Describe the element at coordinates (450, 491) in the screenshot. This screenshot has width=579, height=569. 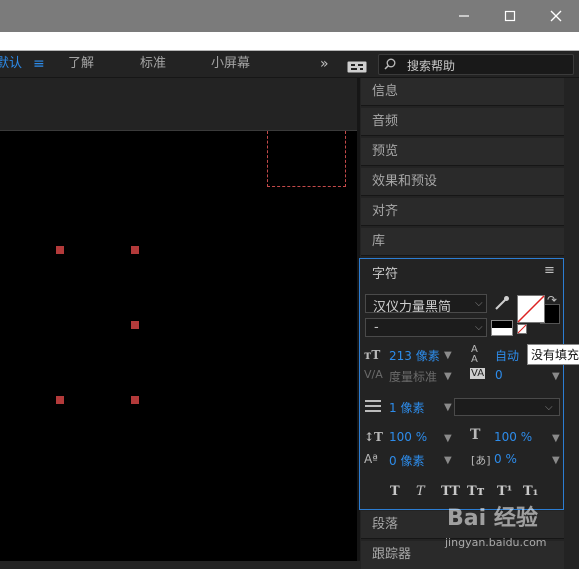
I see `all-caps-button: TT` at that location.